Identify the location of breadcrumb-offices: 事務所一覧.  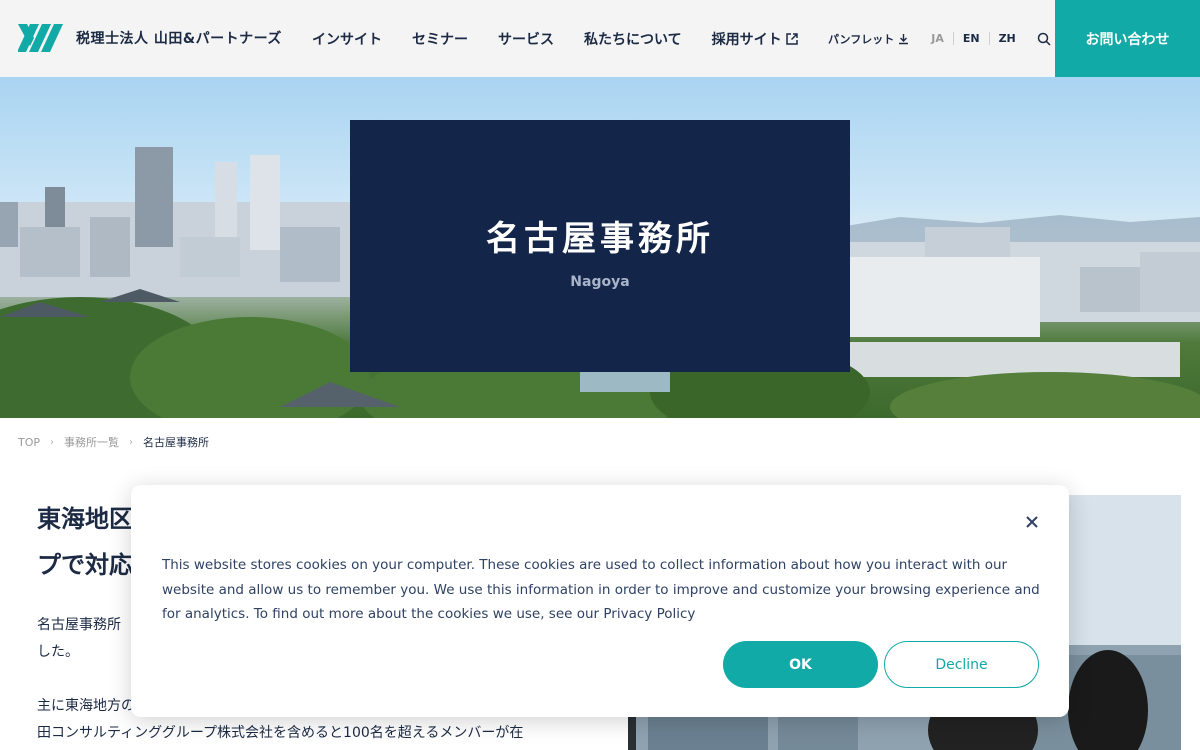
(91, 442).